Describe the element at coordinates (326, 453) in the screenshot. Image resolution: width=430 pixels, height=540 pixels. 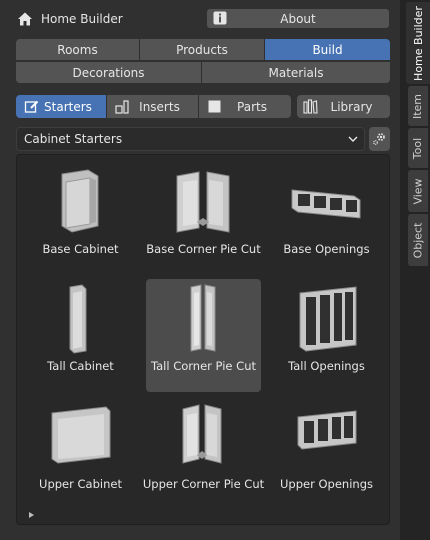
I see `asset-upper-openings: Upper Openings` at that location.